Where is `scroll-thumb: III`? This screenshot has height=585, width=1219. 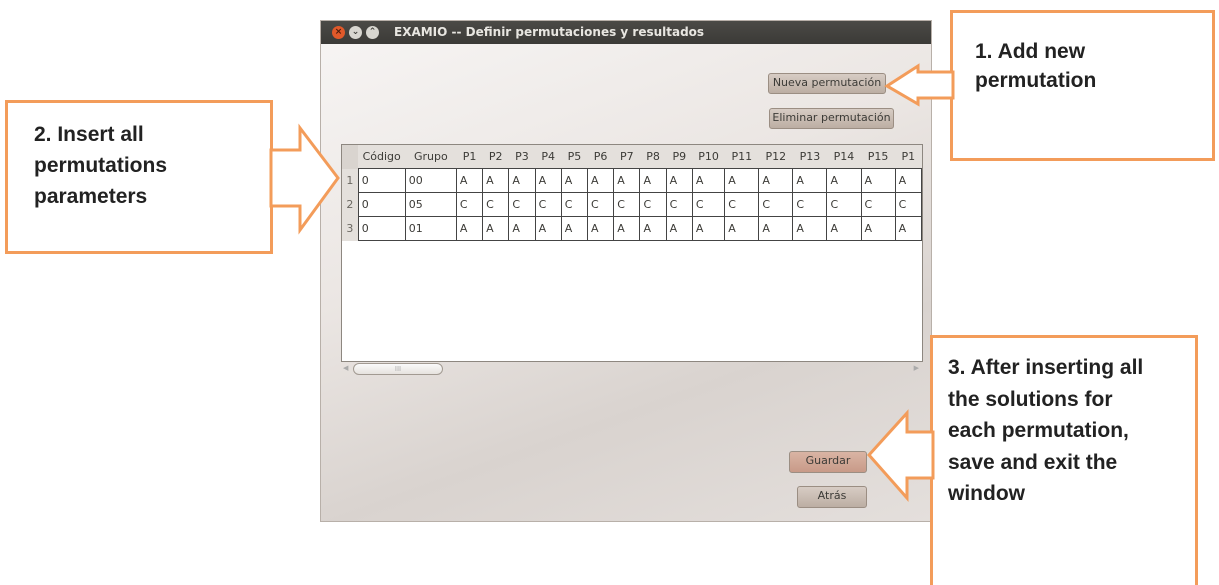 scroll-thumb: III is located at coordinates (398, 369).